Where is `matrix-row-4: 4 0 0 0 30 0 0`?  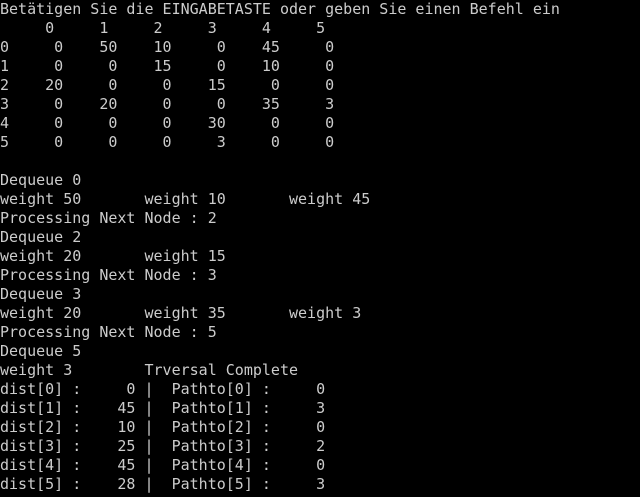
matrix-row-4: 4 0 0 0 30 0 0 is located at coordinates (167, 123).